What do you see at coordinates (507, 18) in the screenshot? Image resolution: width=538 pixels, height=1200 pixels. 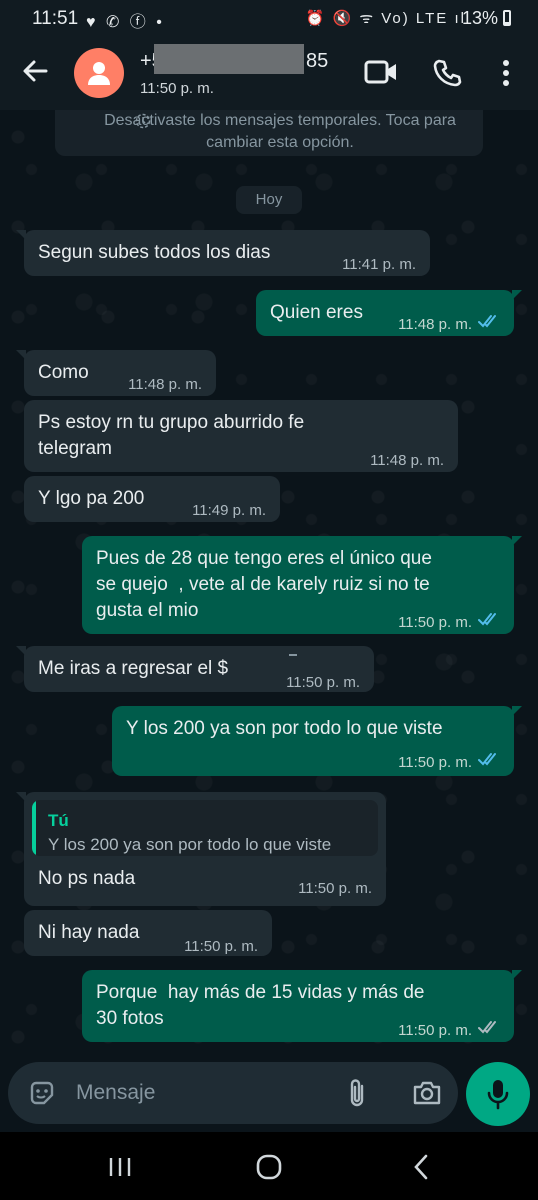 I see `battery-icon` at bounding box center [507, 18].